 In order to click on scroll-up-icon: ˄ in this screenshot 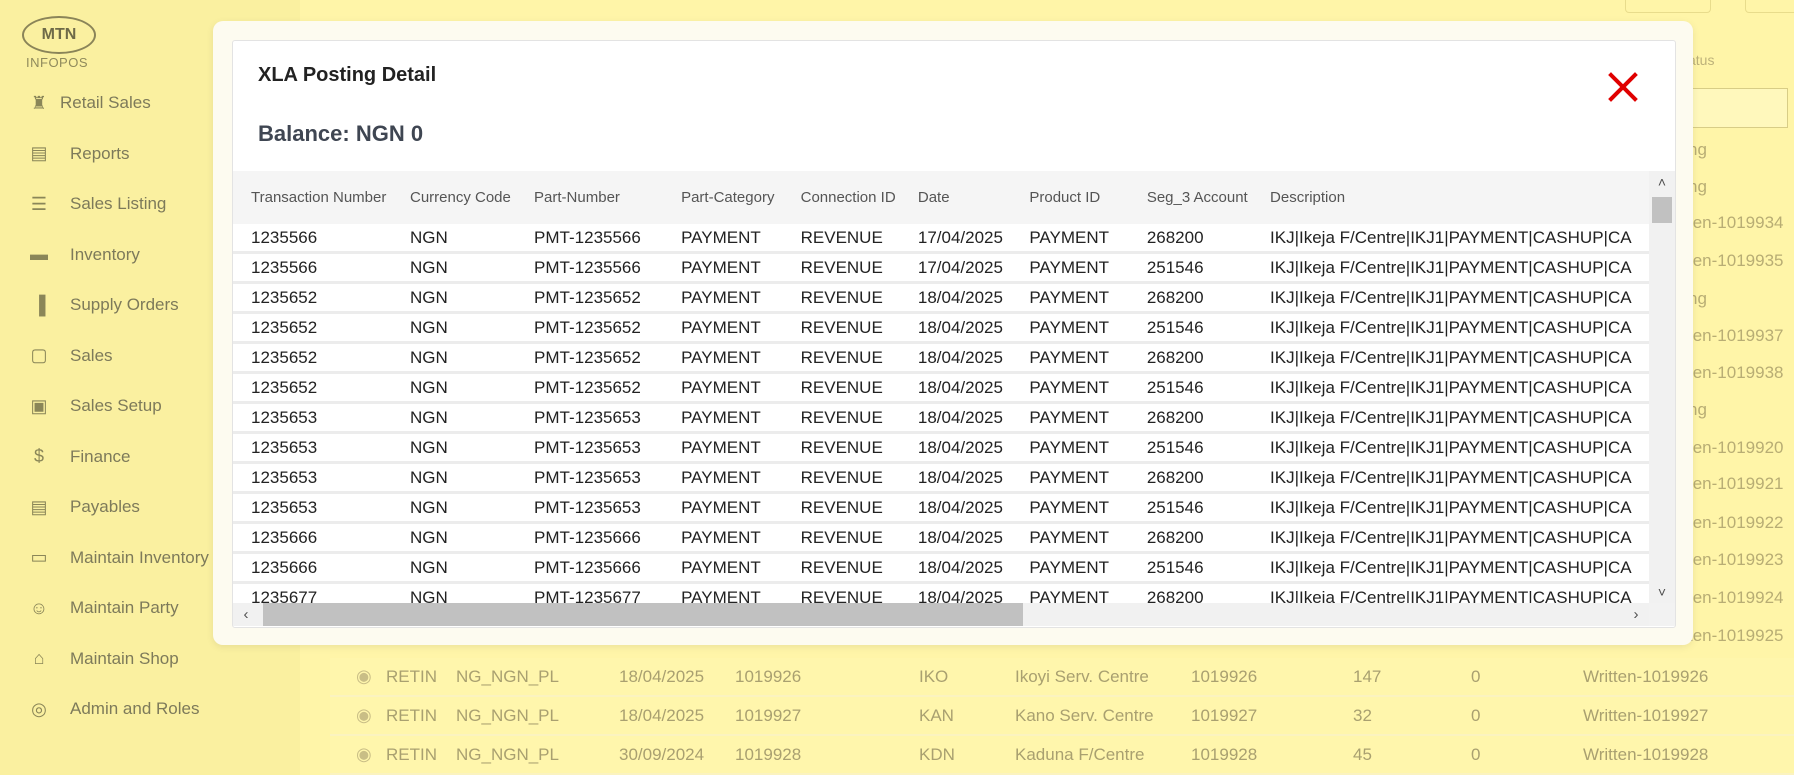, I will do `click(1662, 182)`.